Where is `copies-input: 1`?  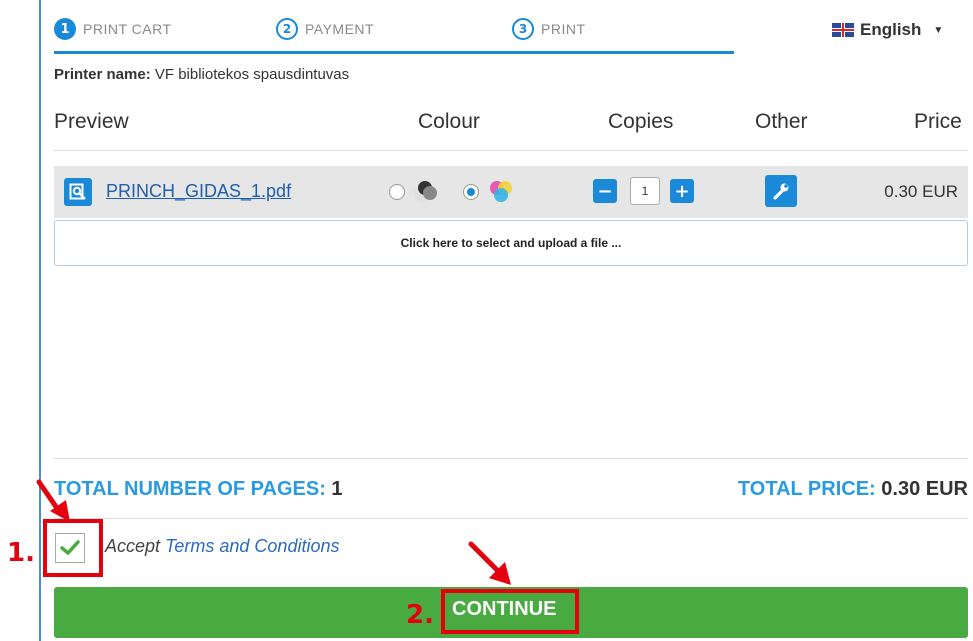 copies-input: 1 is located at coordinates (645, 191).